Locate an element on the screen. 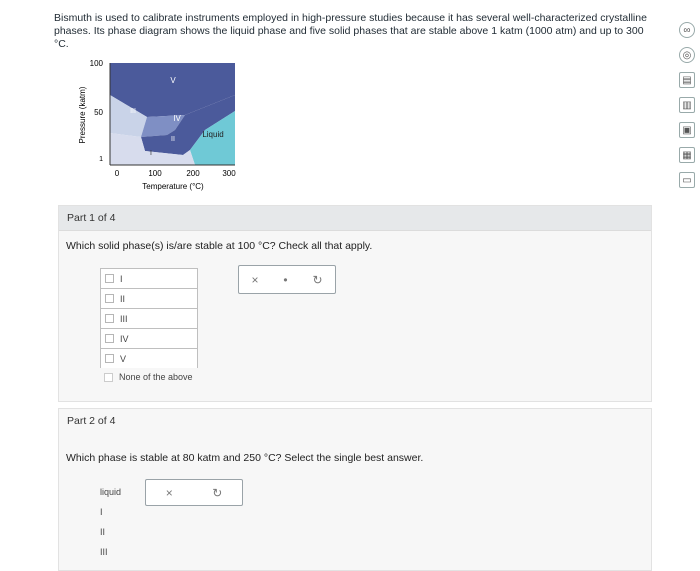 The image size is (700, 571). region-label-II: II is located at coordinates (173, 139).